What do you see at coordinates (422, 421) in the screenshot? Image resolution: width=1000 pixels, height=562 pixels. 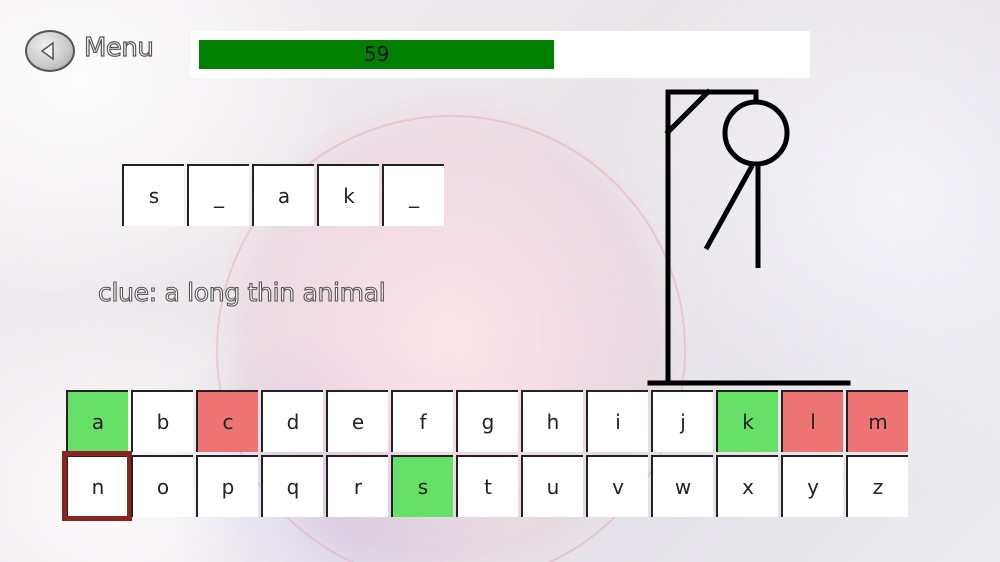 I see `key-f: f` at bounding box center [422, 421].